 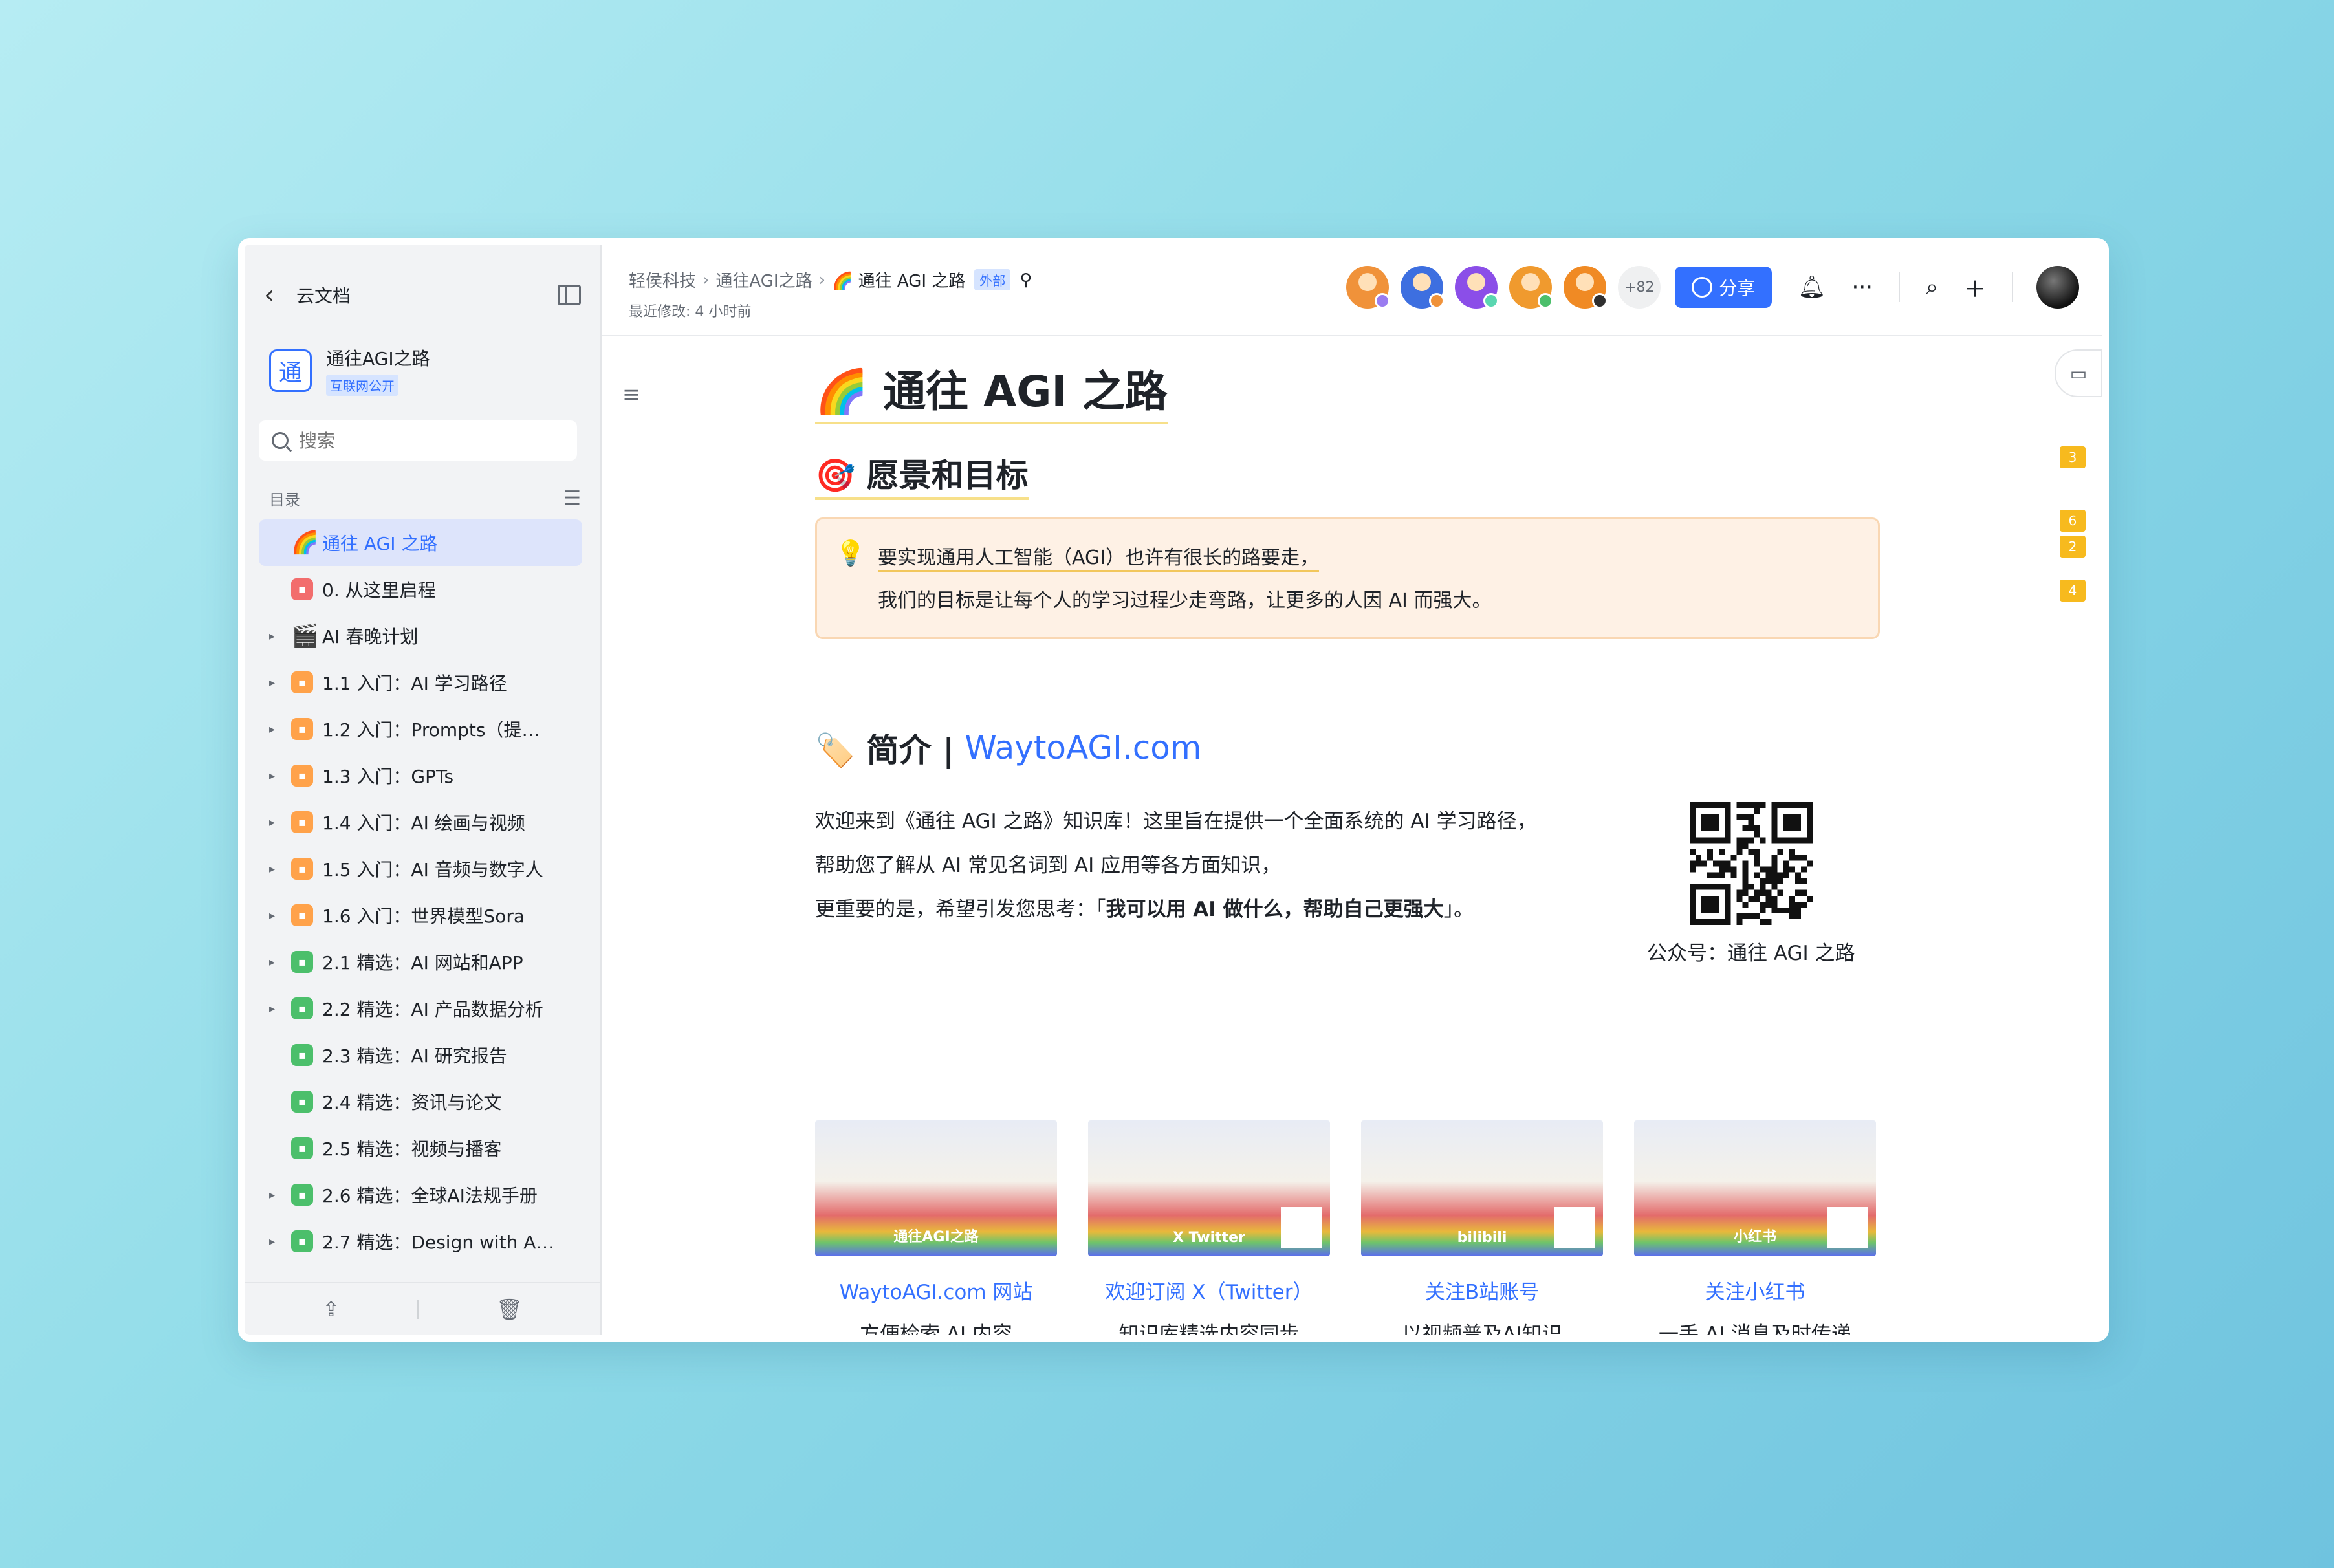 I want to click on social-card: X Twitter 欢迎订阅 X（Twitter） 知识库精选内容同步, so click(x=1209, y=1231).